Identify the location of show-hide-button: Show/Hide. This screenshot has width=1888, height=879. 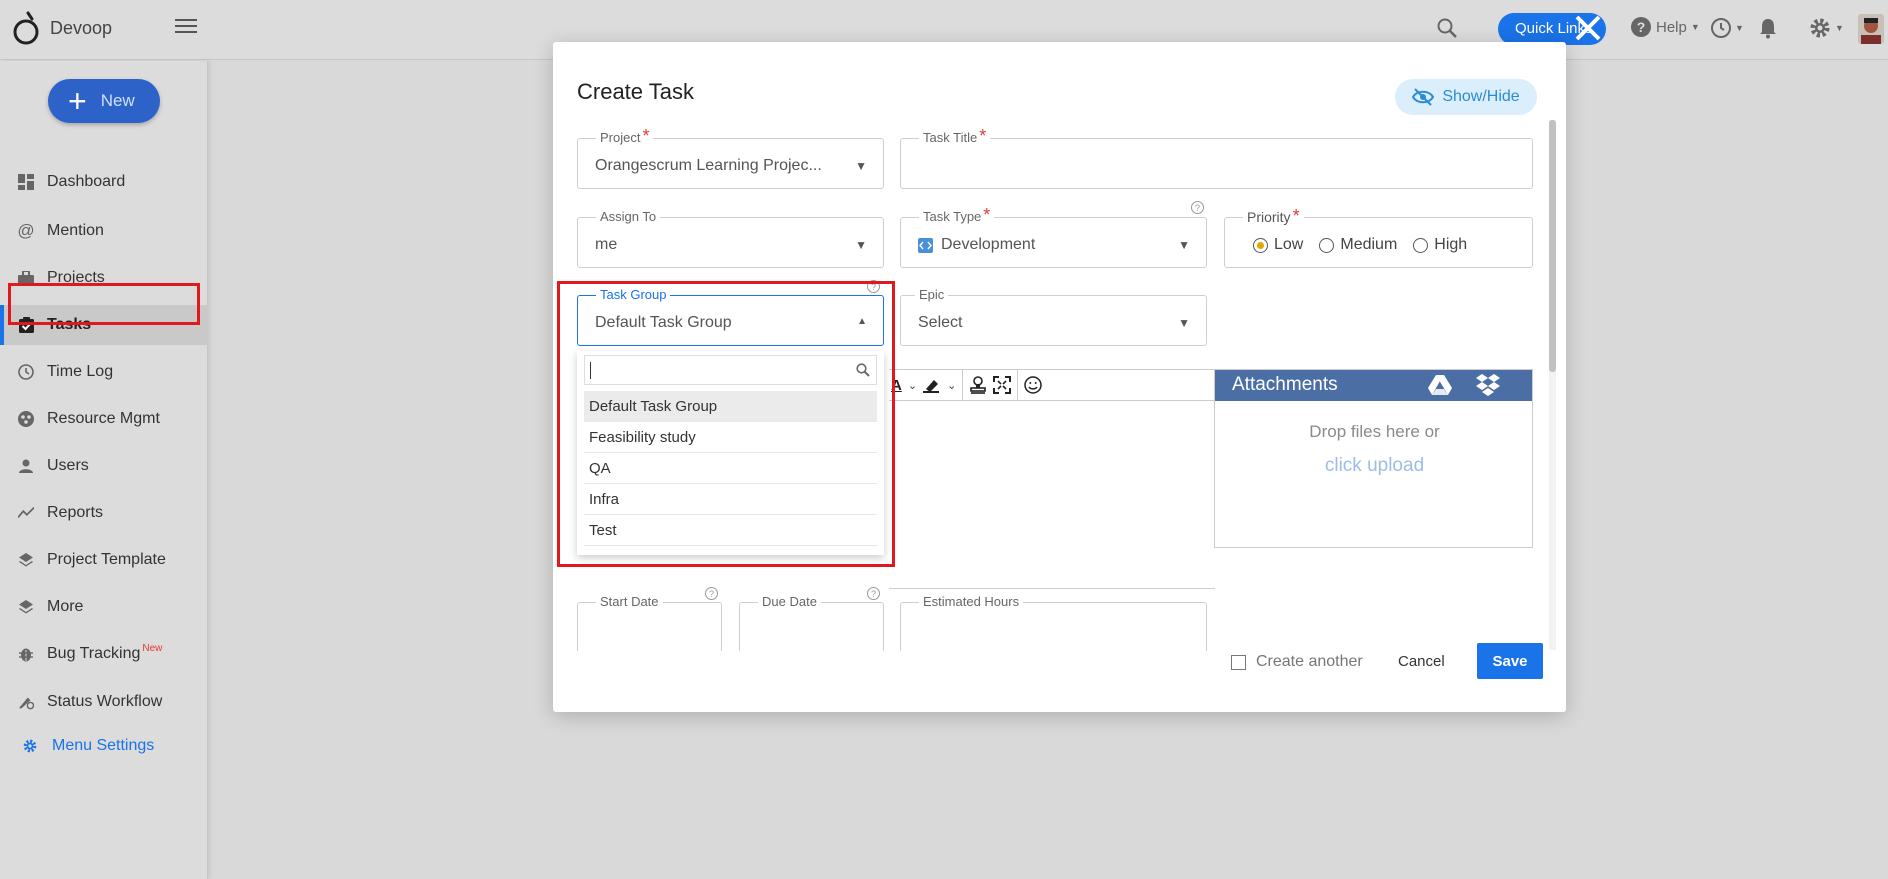
(1466, 97).